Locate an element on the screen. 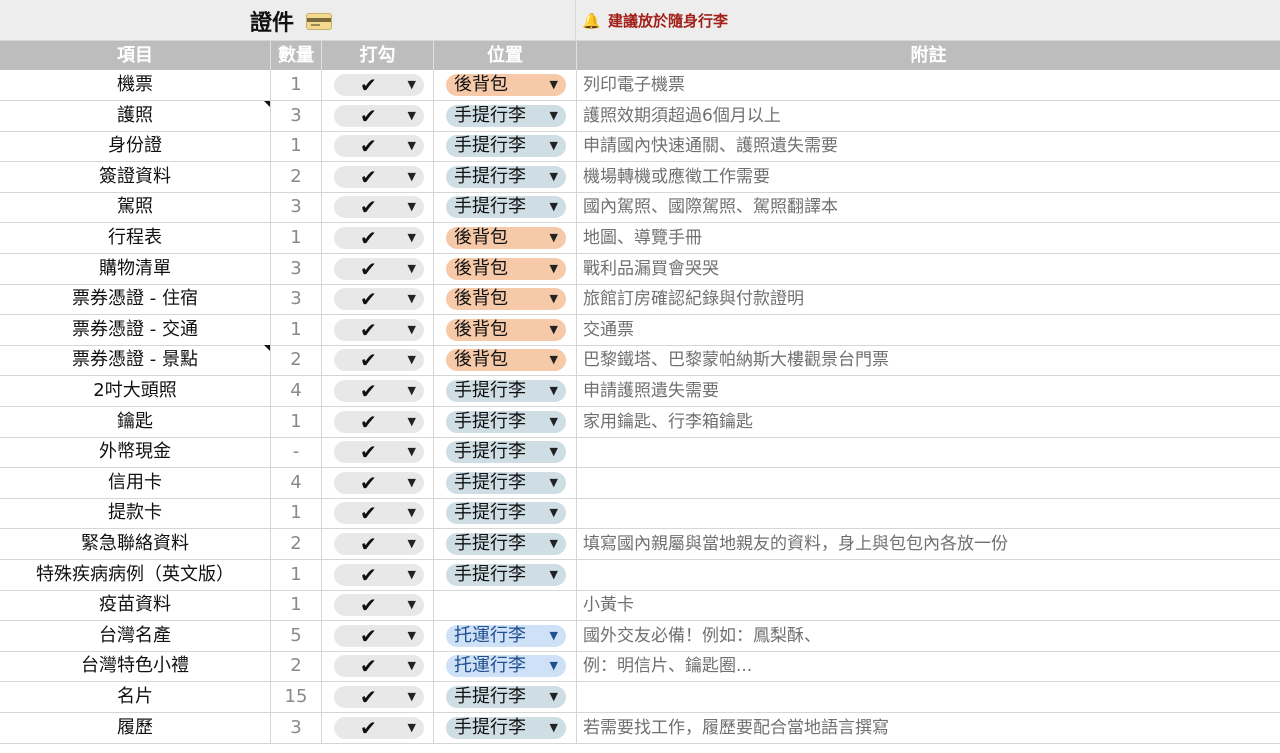  item-cell: 行程表 is located at coordinates (135, 238).